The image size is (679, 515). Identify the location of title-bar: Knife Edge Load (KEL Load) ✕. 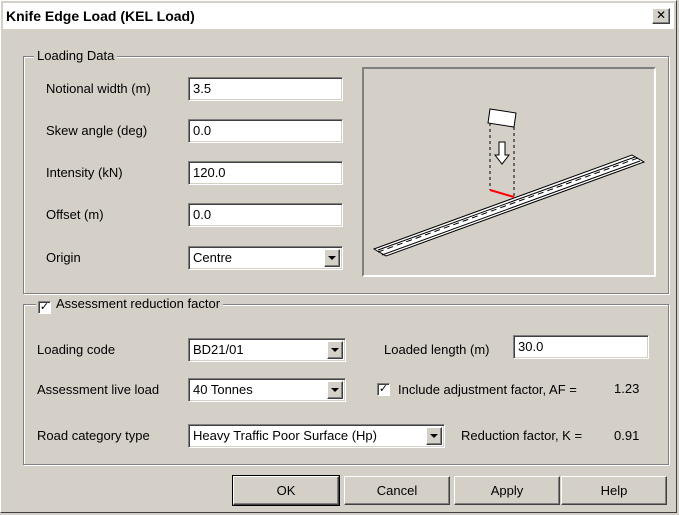
(338, 16).